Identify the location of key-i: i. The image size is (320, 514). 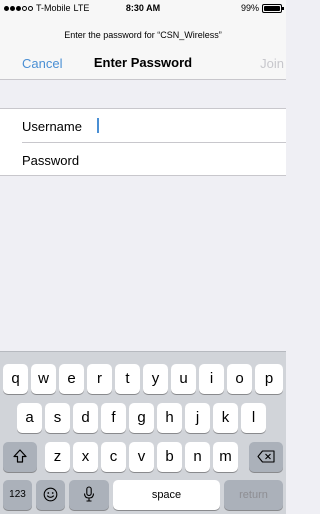
(211, 379).